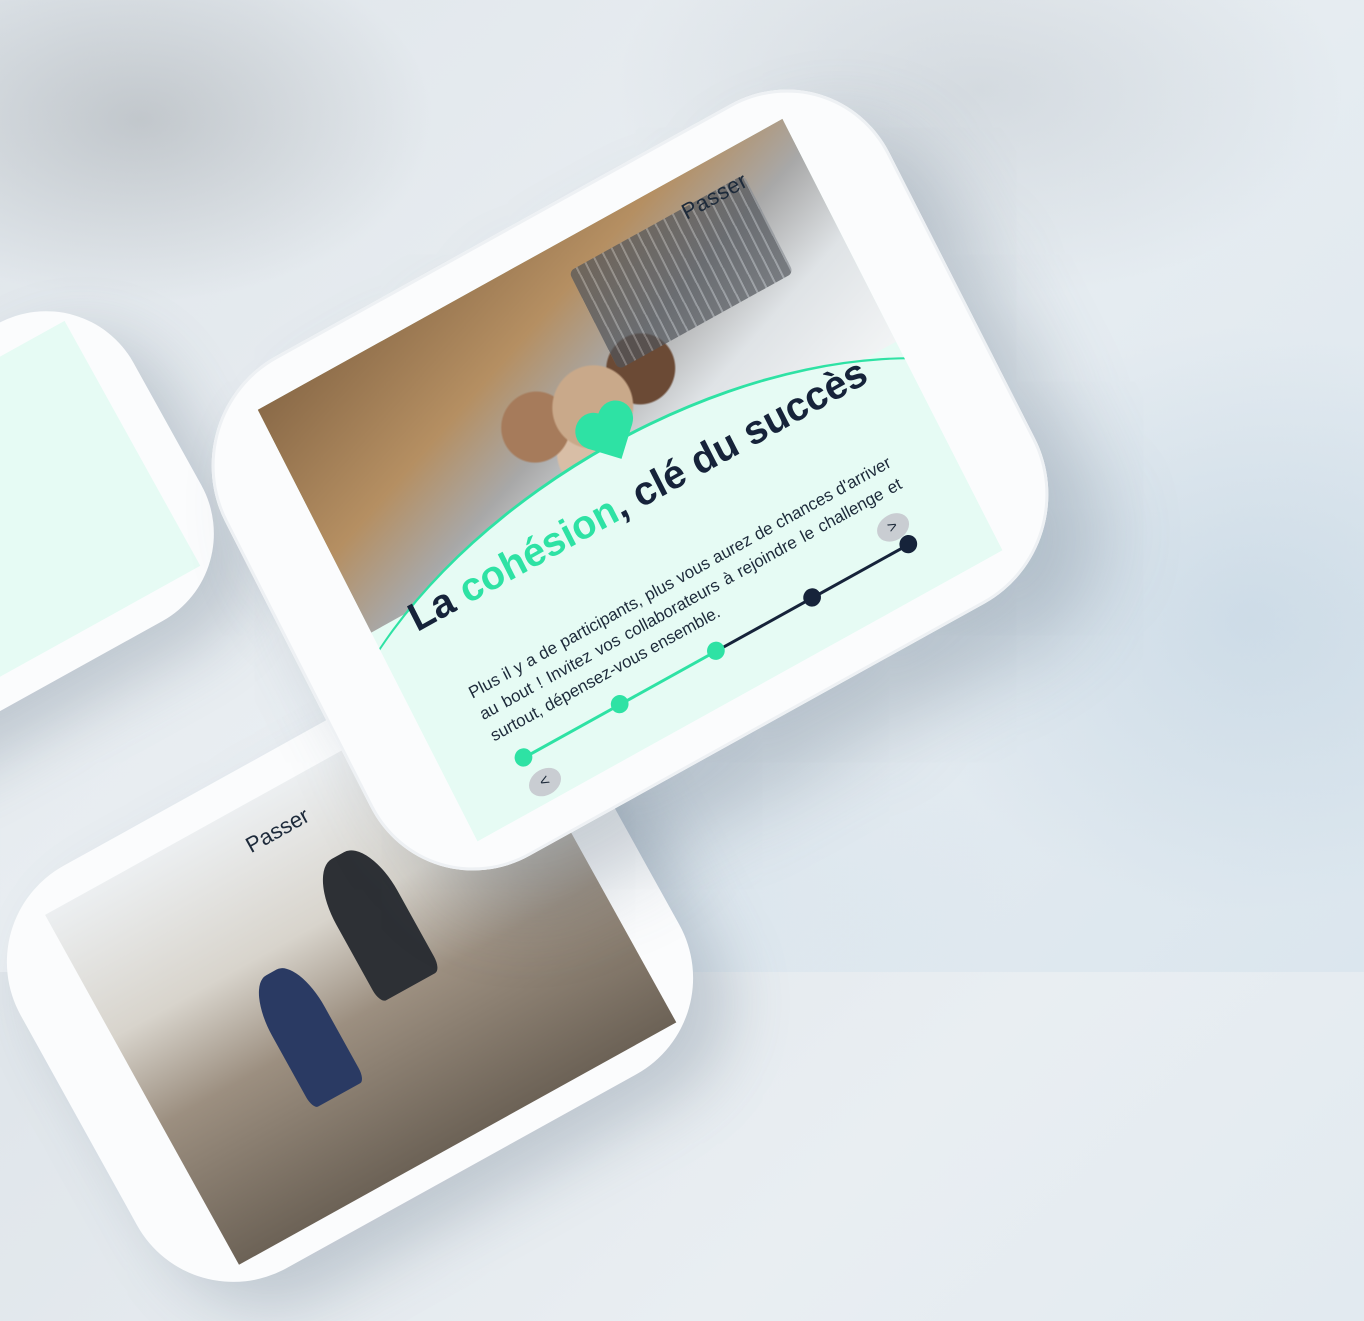 Image resolution: width=1364 pixels, height=1321 pixels. What do you see at coordinates (305, 1033) in the screenshot?
I see `runner-image` at bounding box center [305, 1033].